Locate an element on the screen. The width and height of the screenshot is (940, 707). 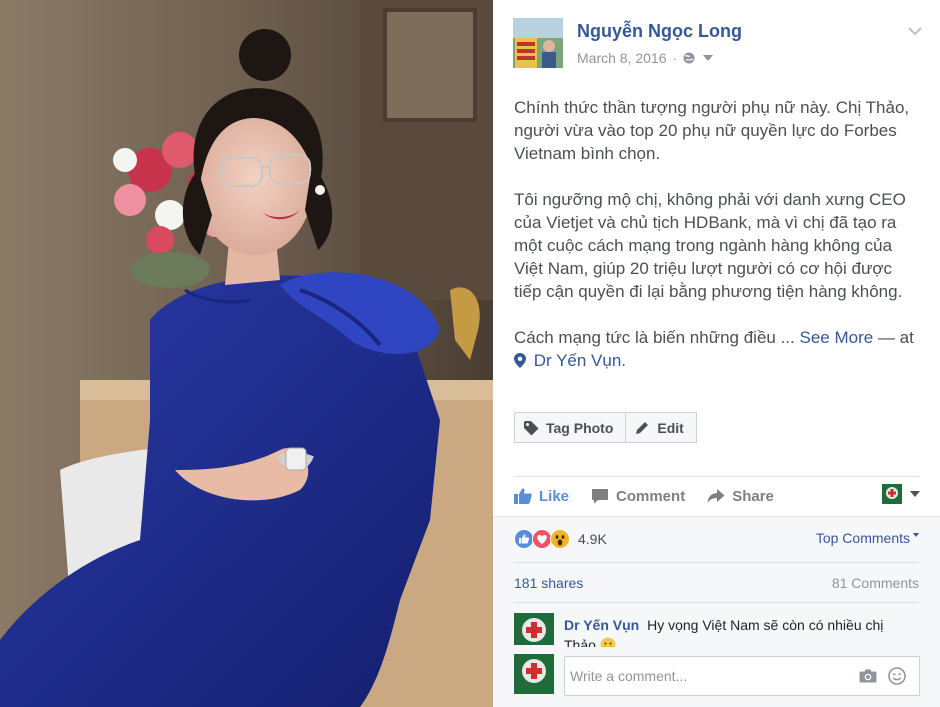
photo-actions: Tag Photo Edit is located at coordinates (605, 427).